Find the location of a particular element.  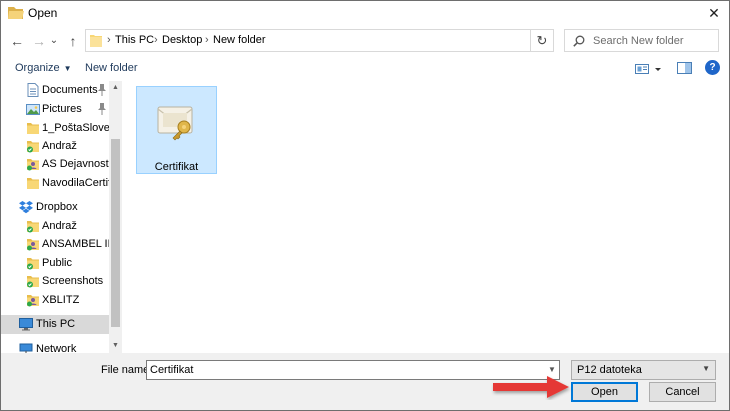

help-icon: ? is located at coordinates (712, 67).